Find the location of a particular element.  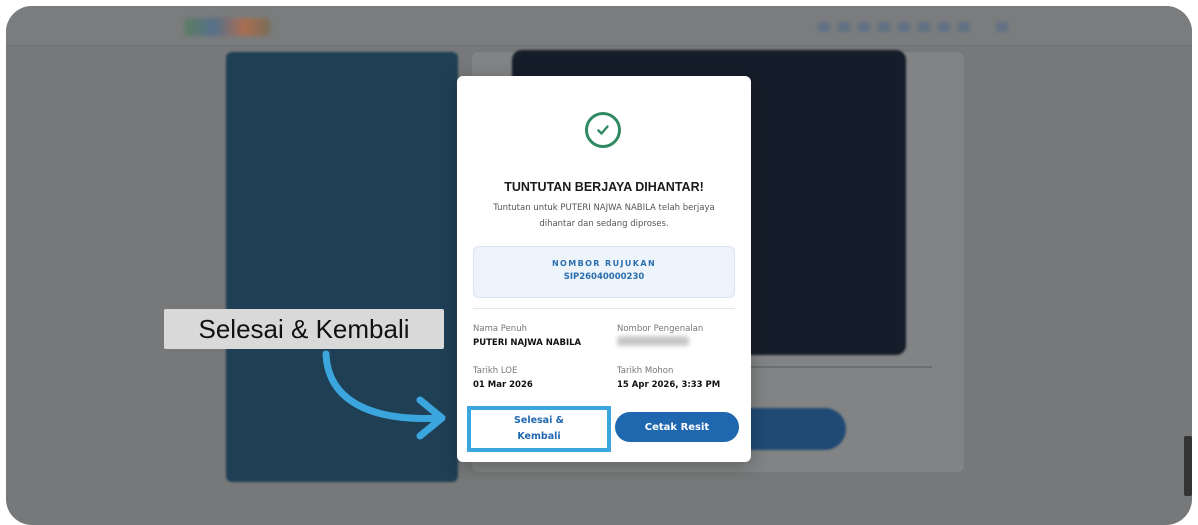

app-logo is located at coordinates (227, 27).